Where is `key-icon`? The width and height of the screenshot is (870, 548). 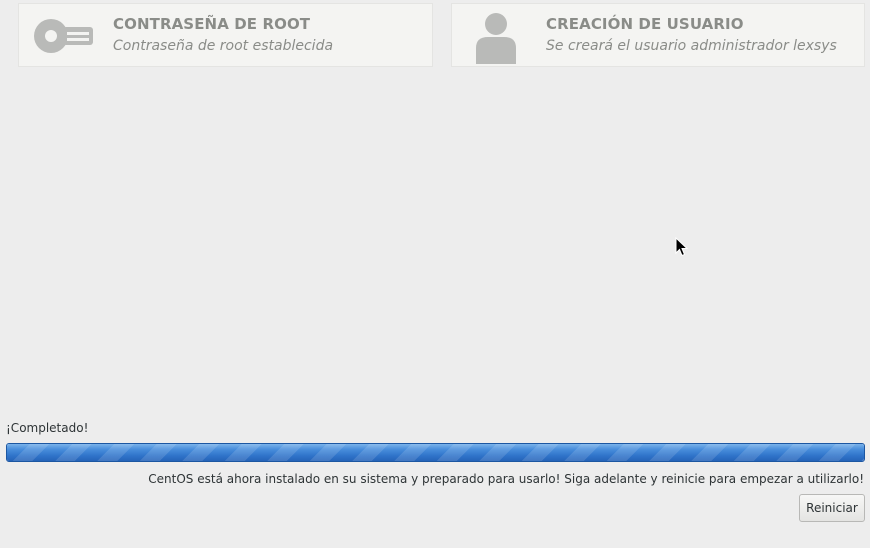 key-icon is located at coordinates (63, 36).